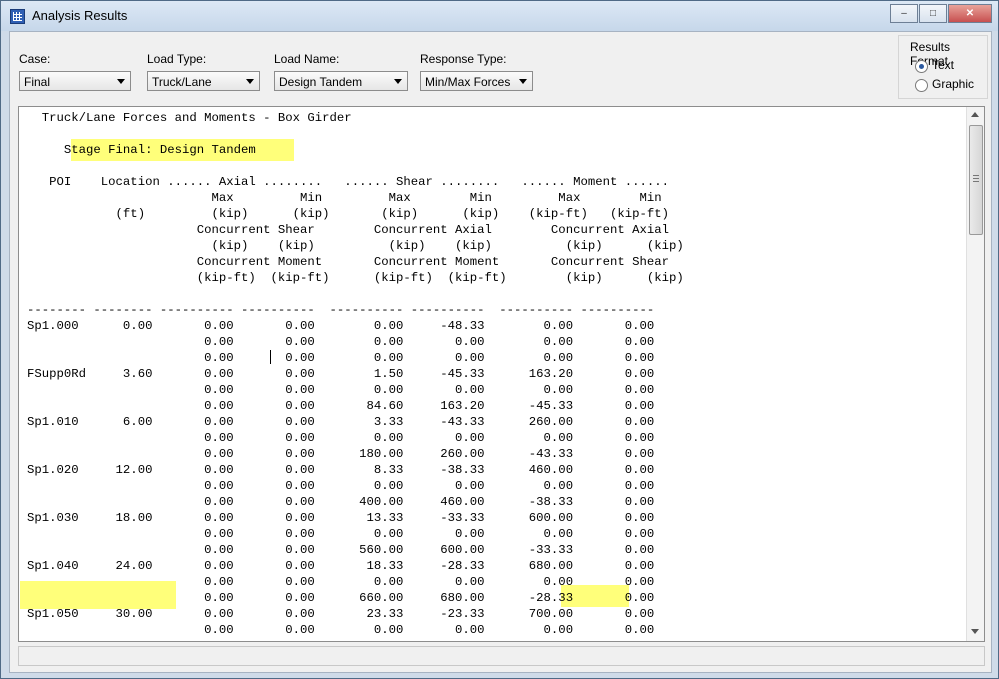 This screenshot has height=679, width=999. I want to click on app-grid-icon, so click(17, 16).